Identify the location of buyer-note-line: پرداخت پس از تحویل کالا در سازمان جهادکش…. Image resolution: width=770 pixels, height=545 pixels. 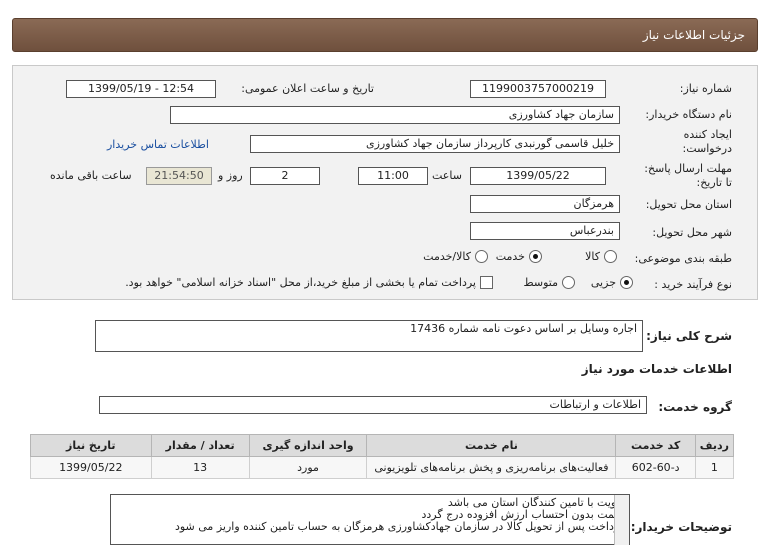
(398, 526).